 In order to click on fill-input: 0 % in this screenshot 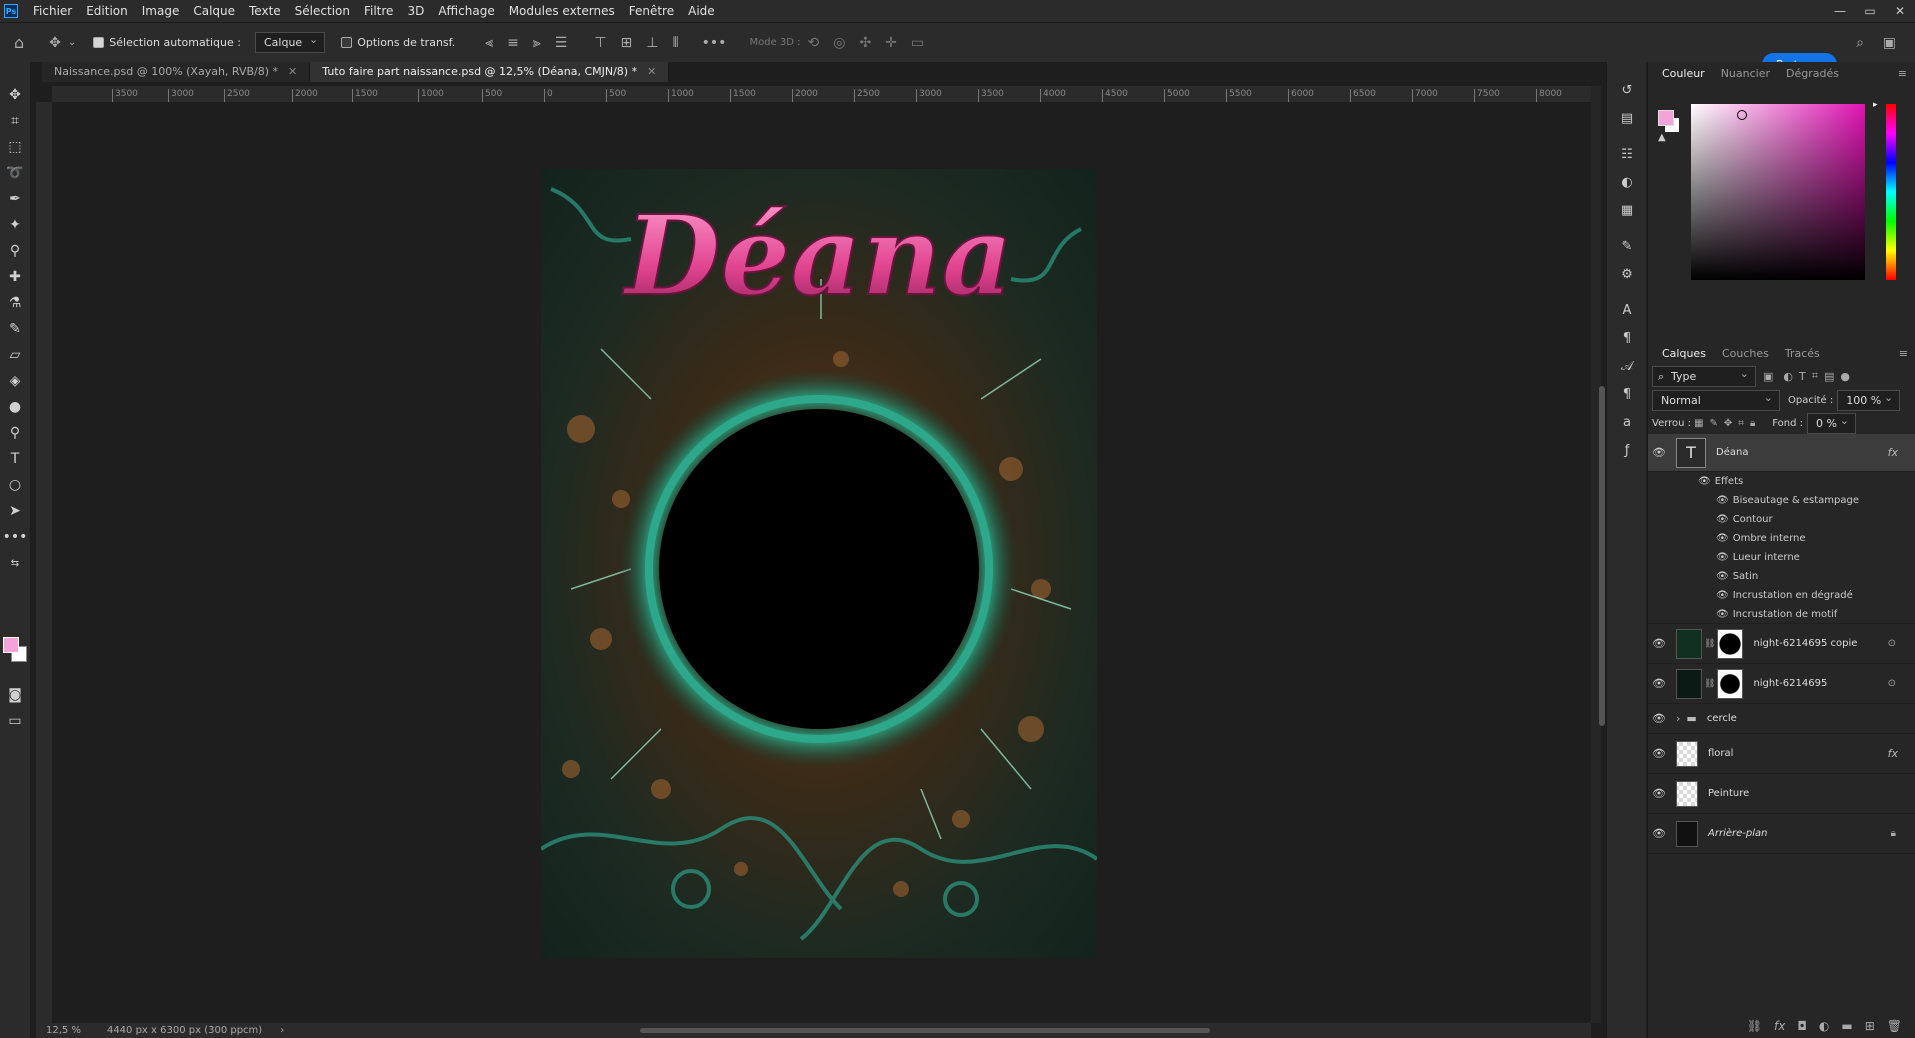, I will do `click(1831, 423)`.